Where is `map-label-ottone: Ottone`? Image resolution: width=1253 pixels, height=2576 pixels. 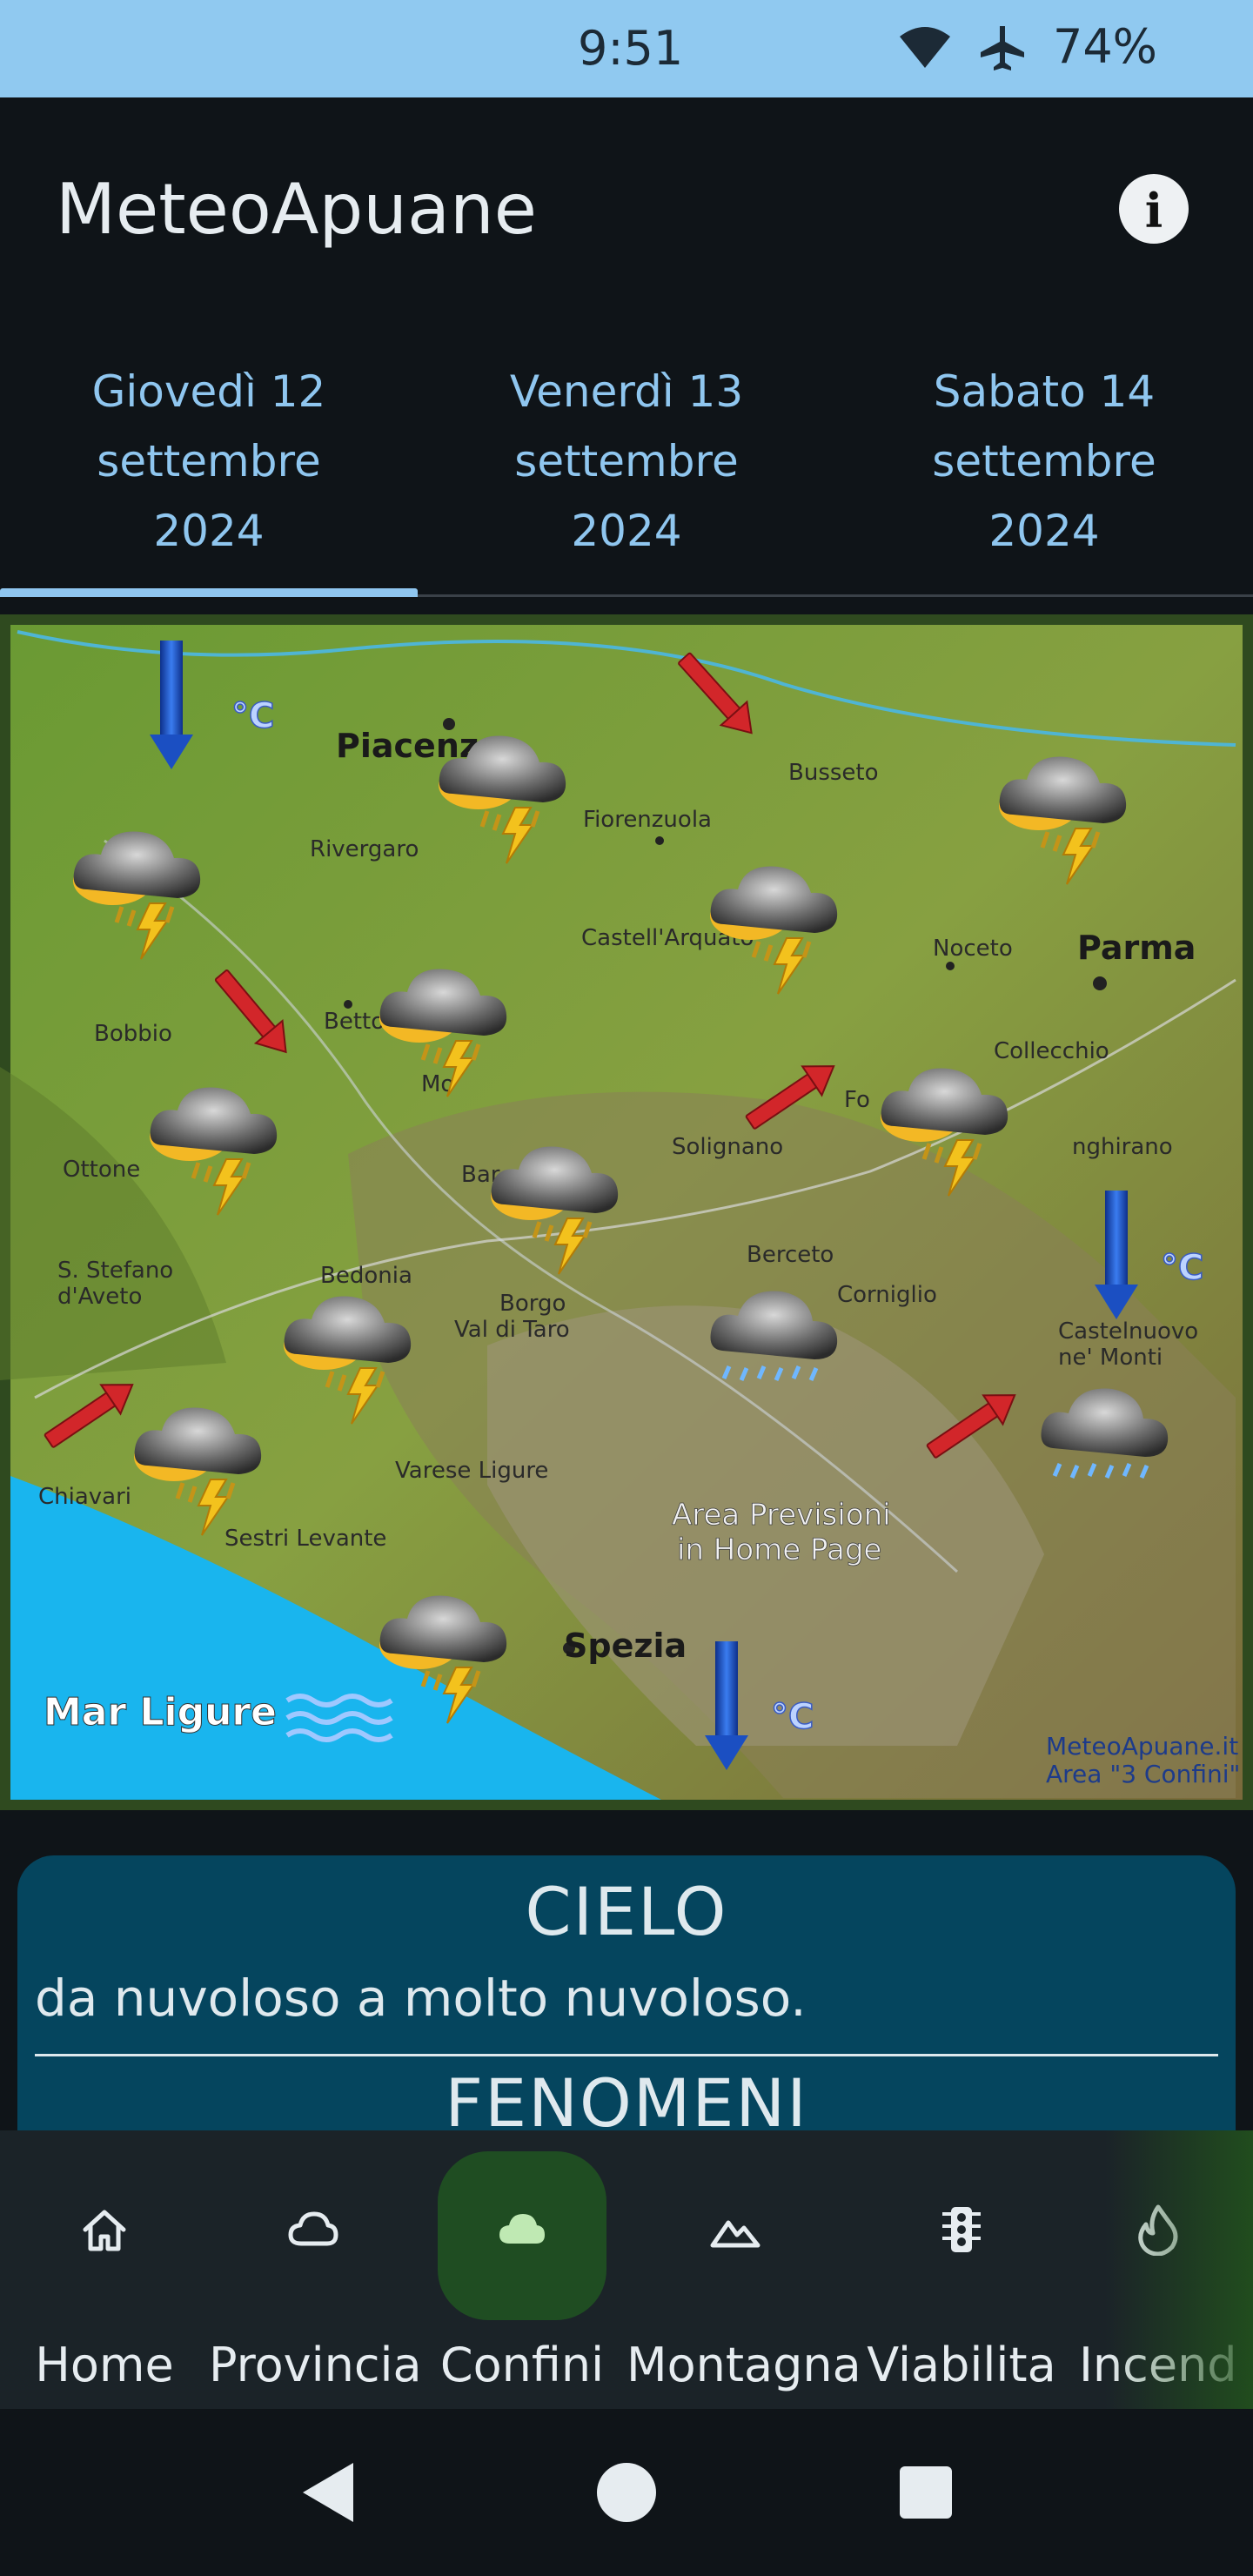 map-label-ottone: Ottone is located at coordinates (101, 1170).